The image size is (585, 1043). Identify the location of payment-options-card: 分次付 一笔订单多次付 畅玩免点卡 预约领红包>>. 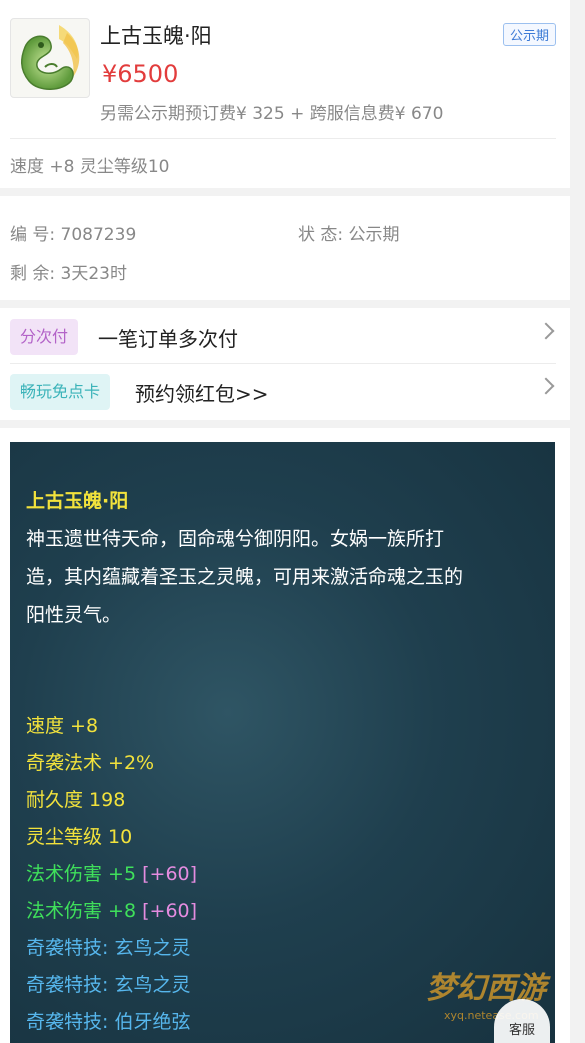
(285, 364).